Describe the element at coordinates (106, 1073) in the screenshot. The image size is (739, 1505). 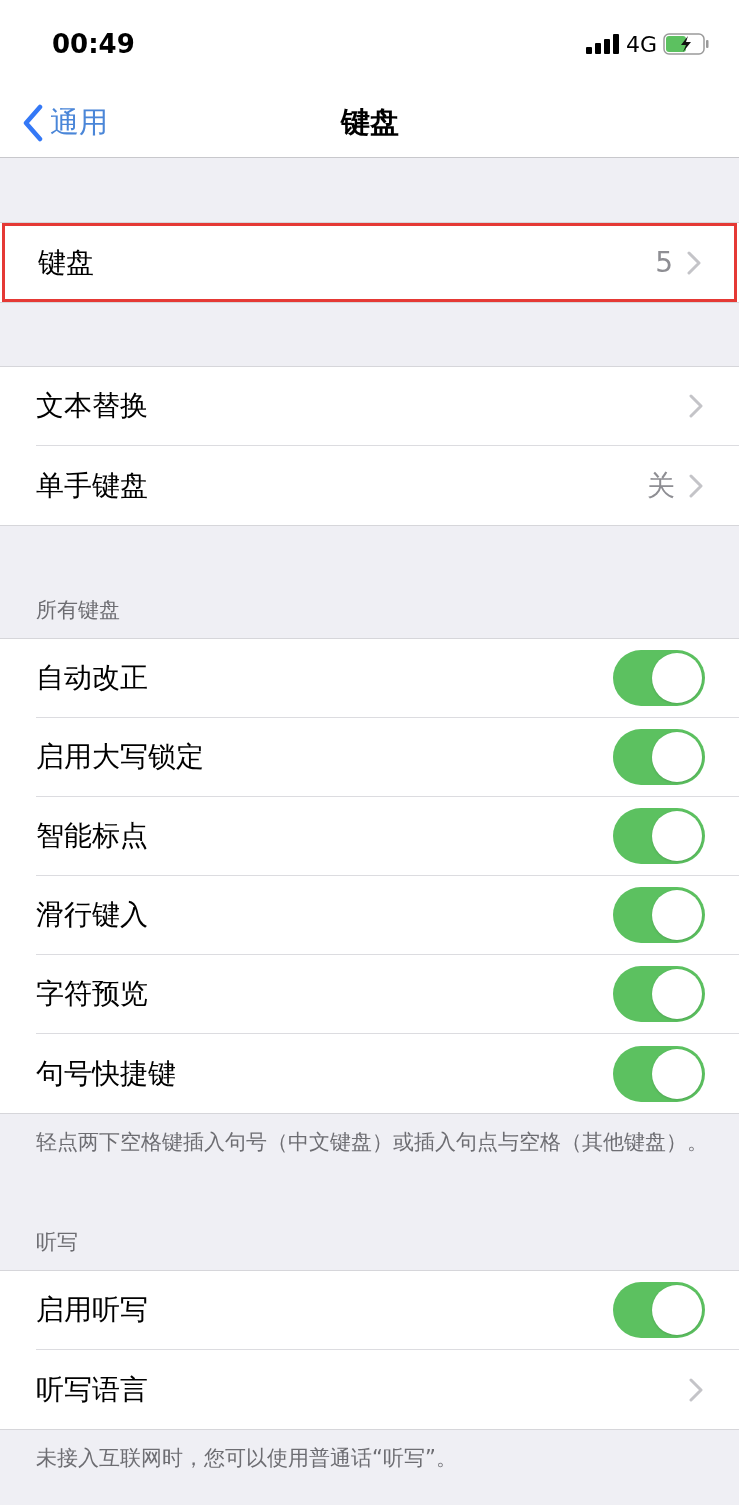
I see `row-label: 句号快捷键` at that location.